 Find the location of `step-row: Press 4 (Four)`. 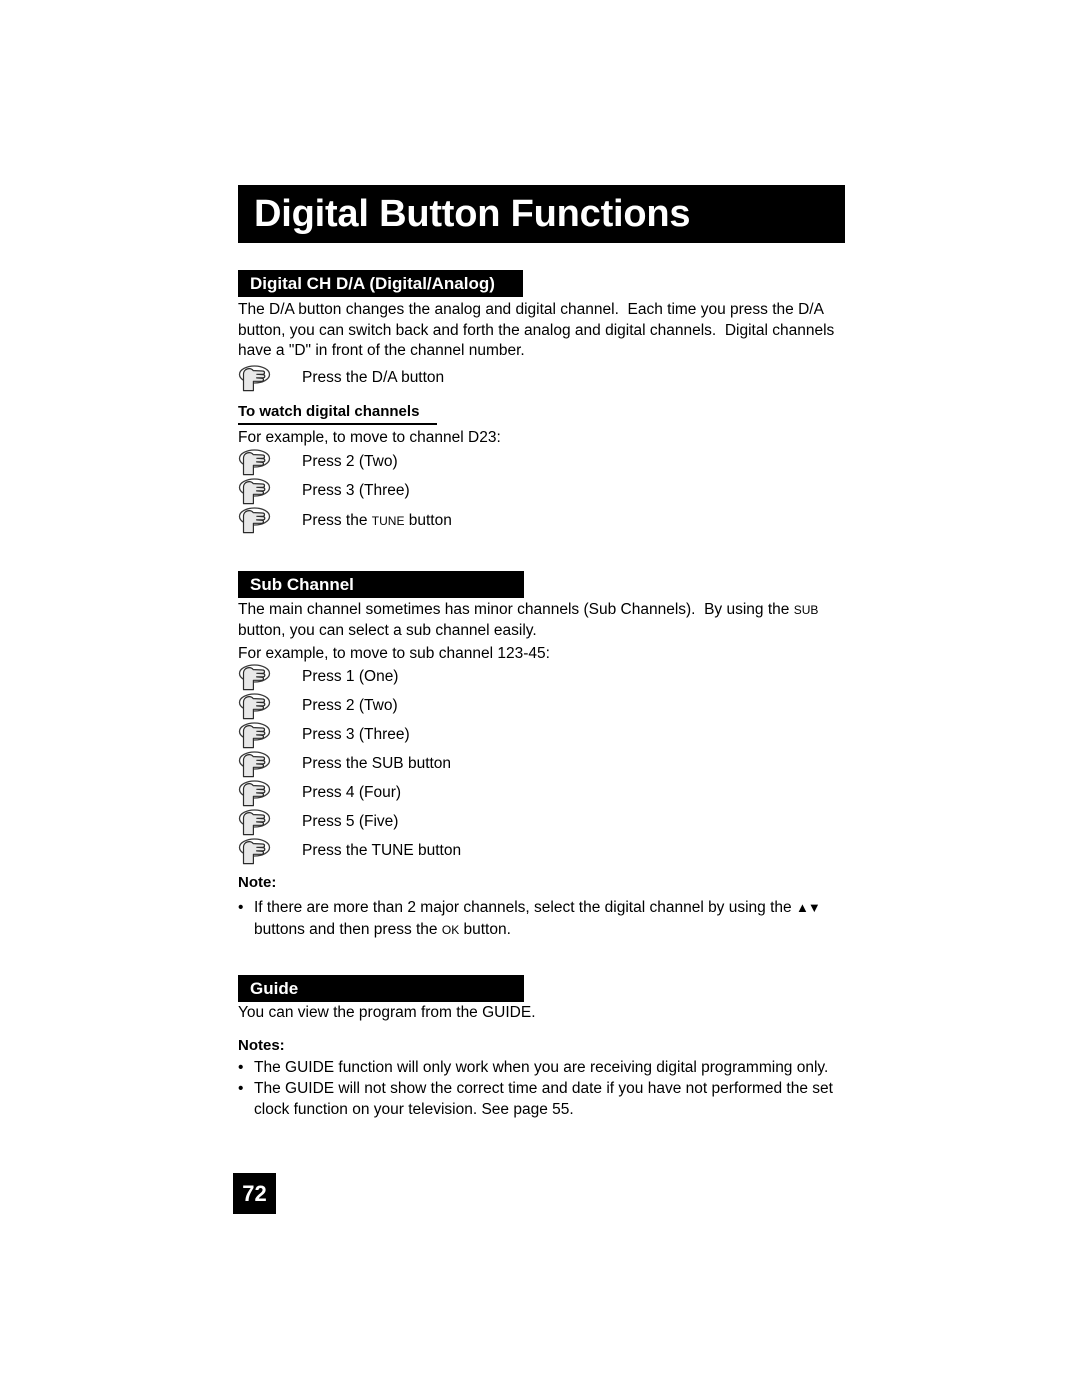

step-row: Press 4 (Four) is located at coordinates (518, 793).